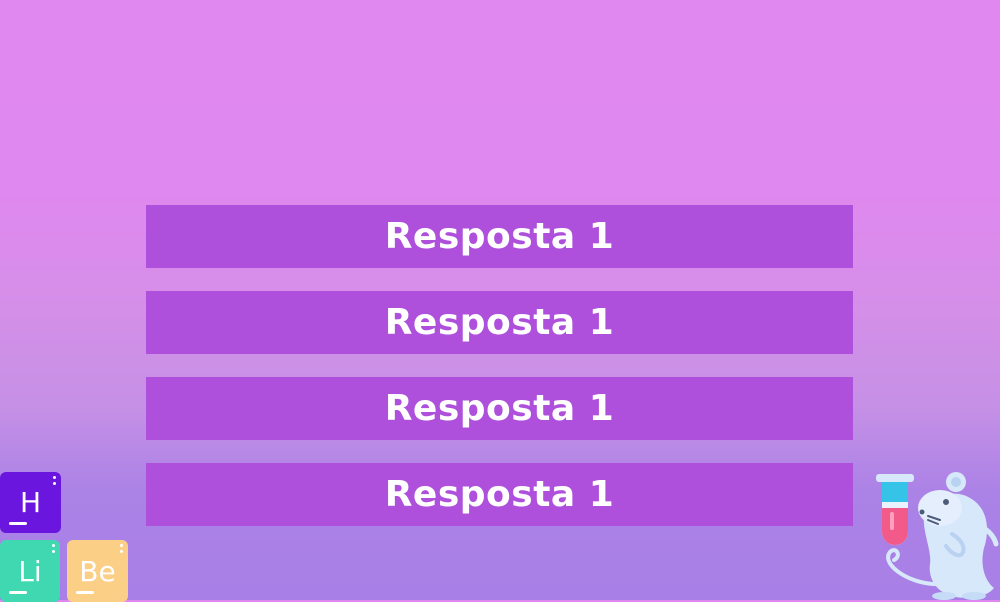 The width and height of the screenshot is (1000, 602). I want to click on answer-button-2: Resposta 1, so click(499, 322).